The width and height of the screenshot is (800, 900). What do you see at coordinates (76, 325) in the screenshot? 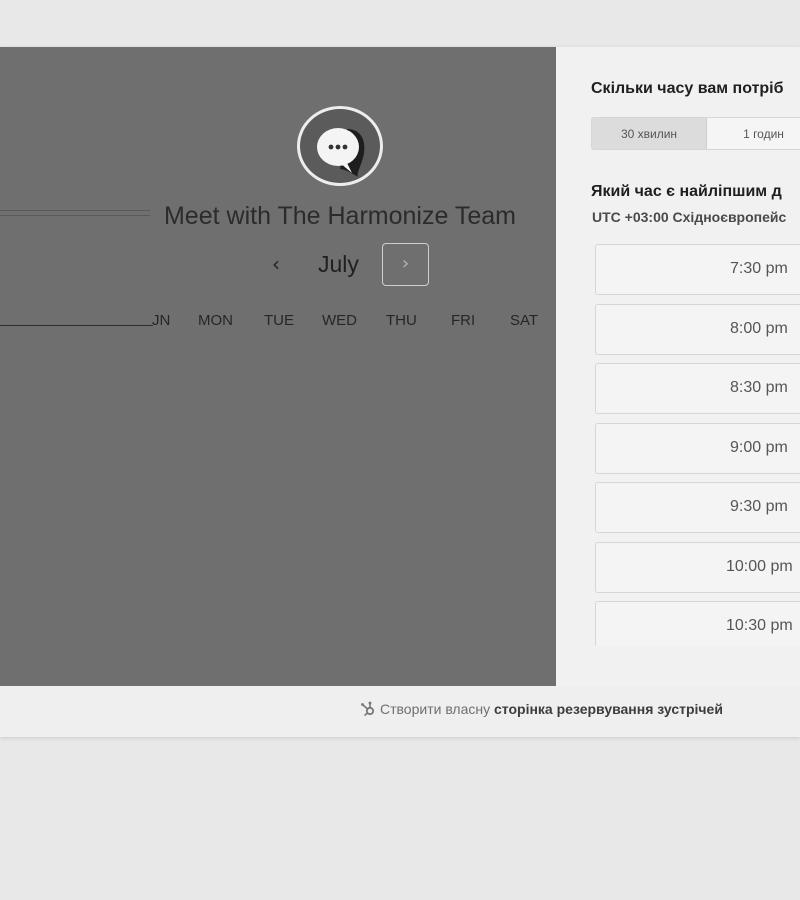
I see `divider` at bounding box center [76, 325].